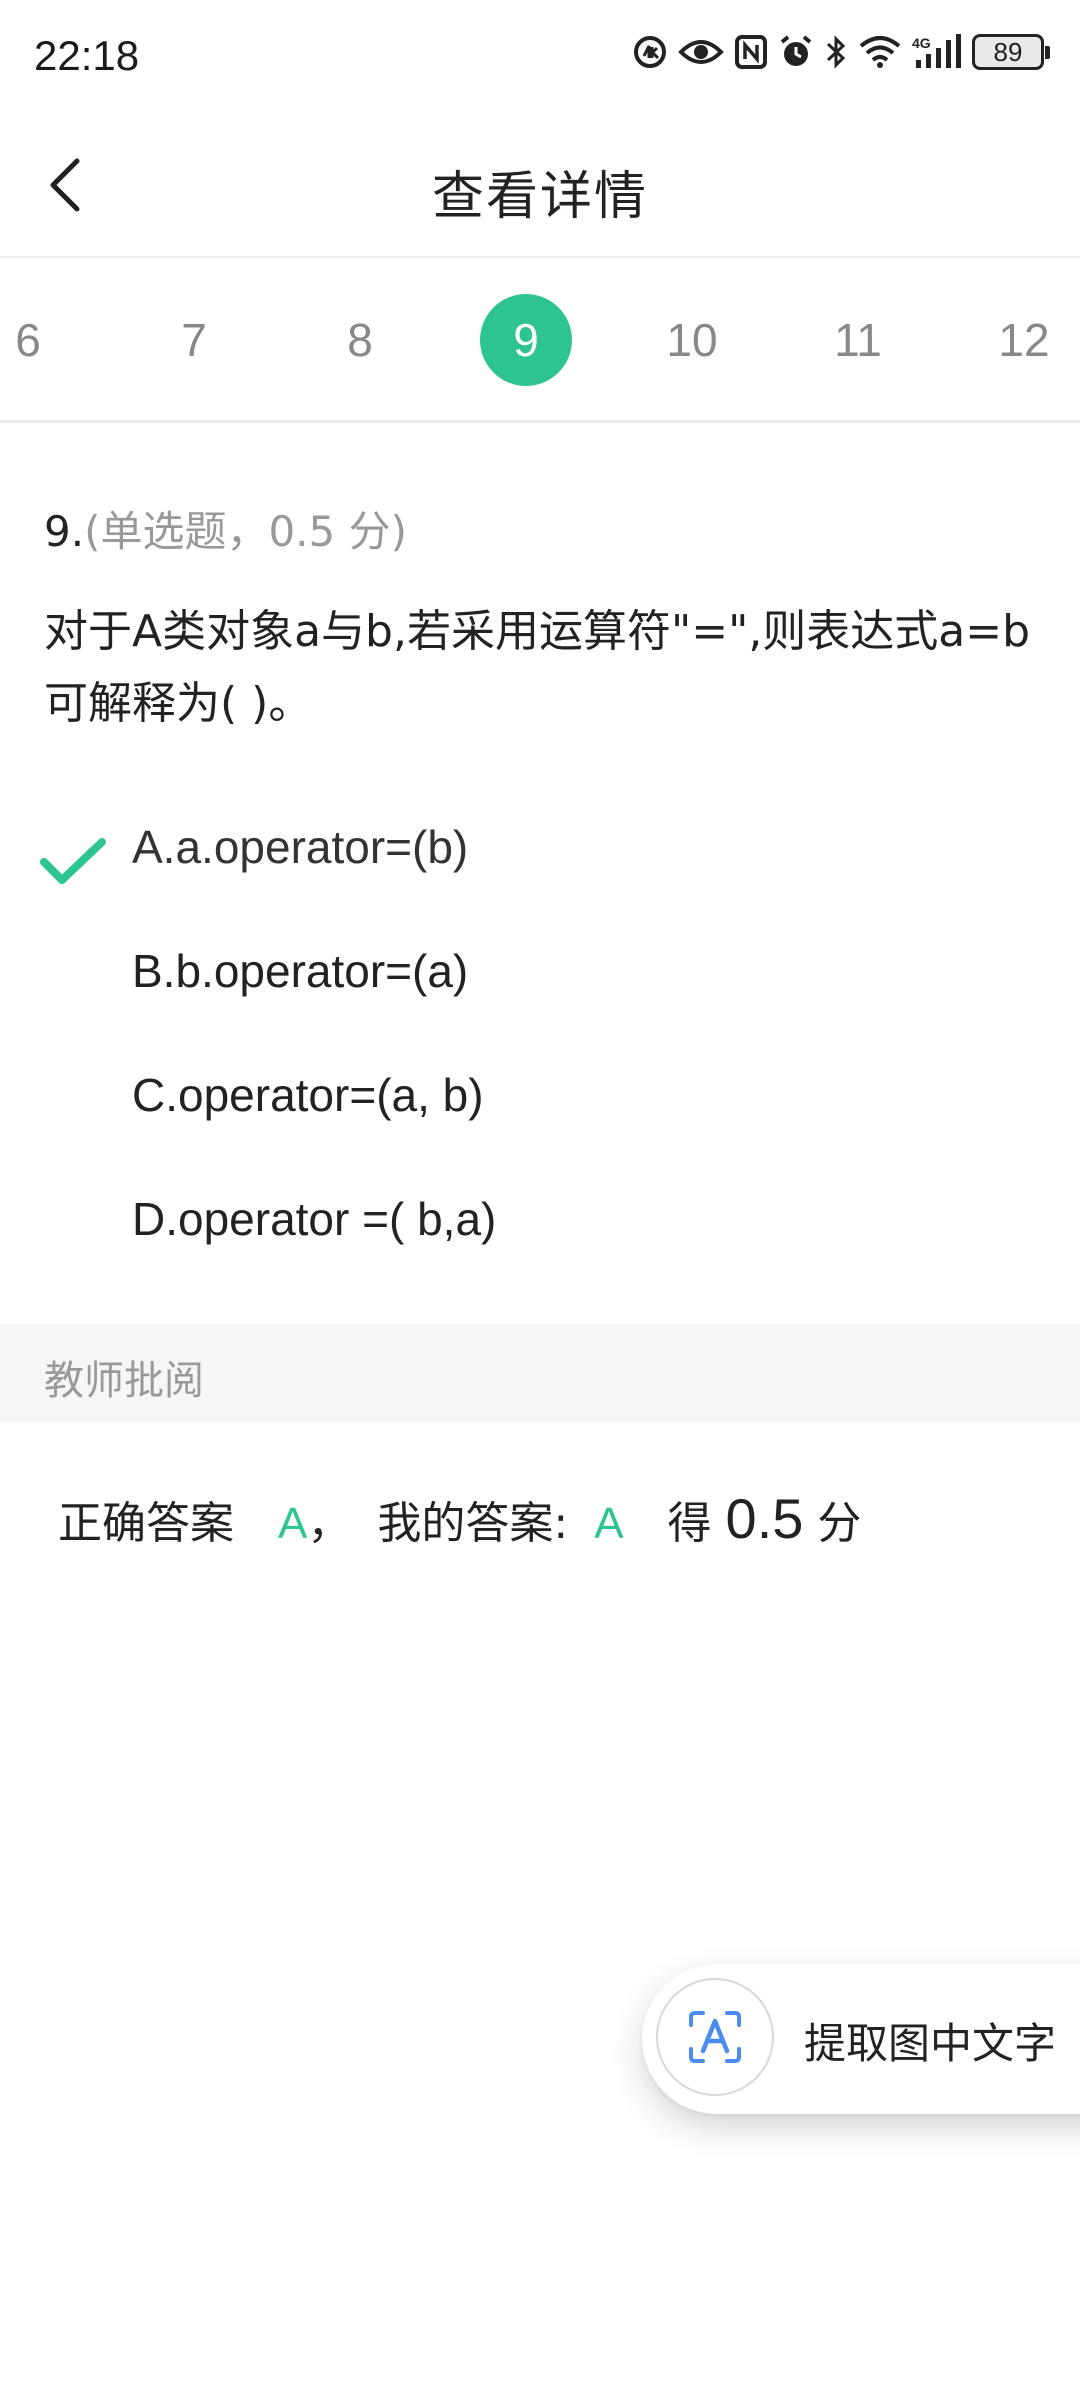 The height and width of the screenshot is (2400, 1080). I want to click on text-scan-icon, so click(715, 2037).